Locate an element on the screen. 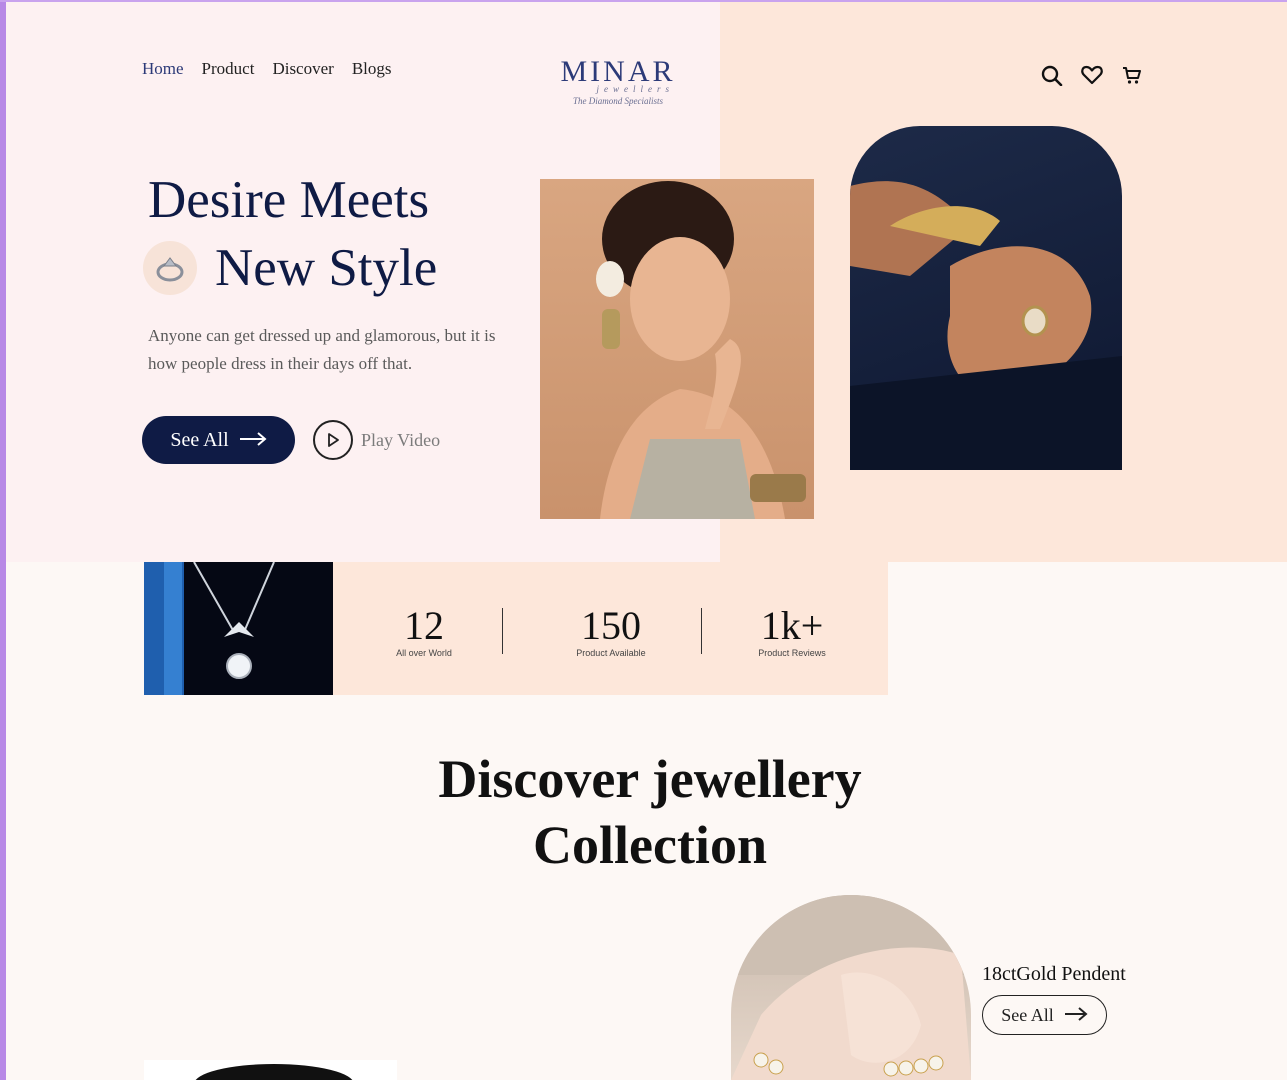  stat-countries: 12 All over World is located at coordinates (424, 631).